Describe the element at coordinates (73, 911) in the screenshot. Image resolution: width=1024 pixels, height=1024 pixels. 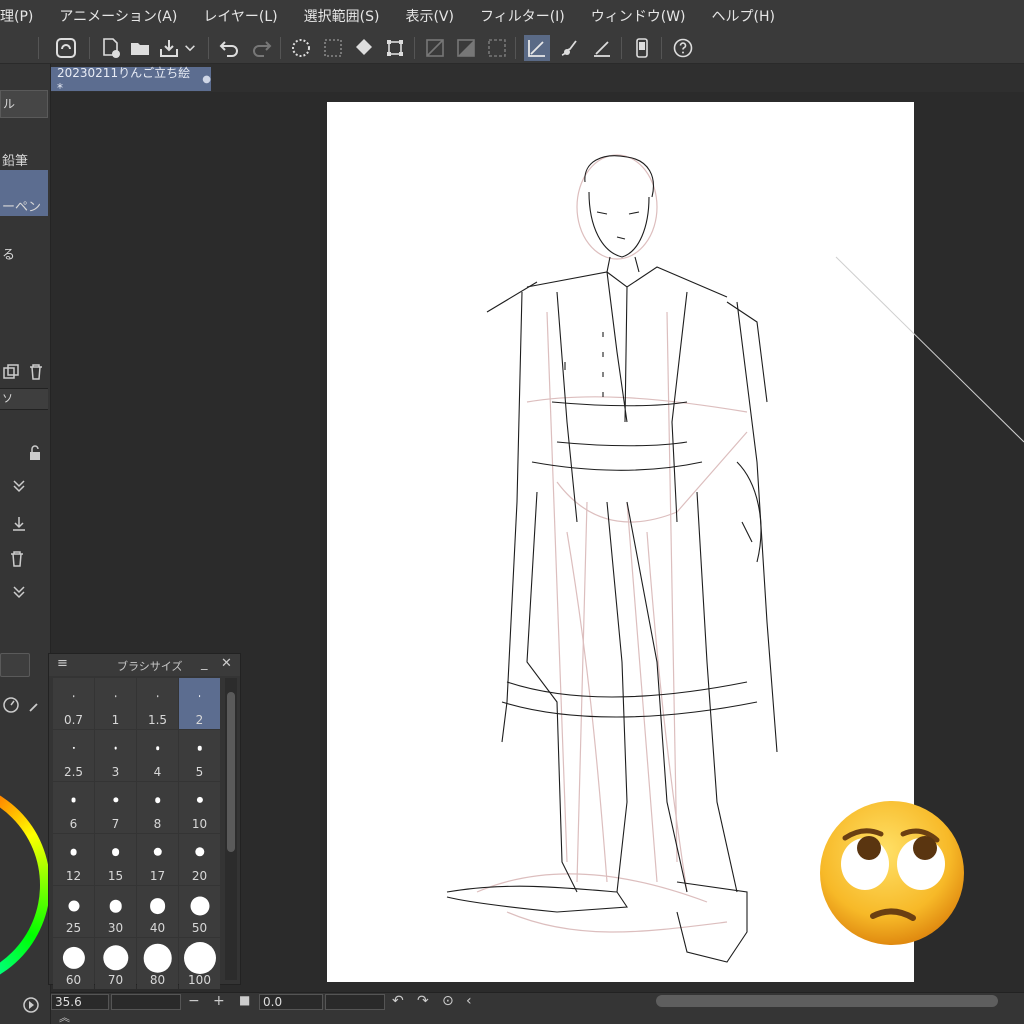
I see `brush-size-option: 25` at that location.